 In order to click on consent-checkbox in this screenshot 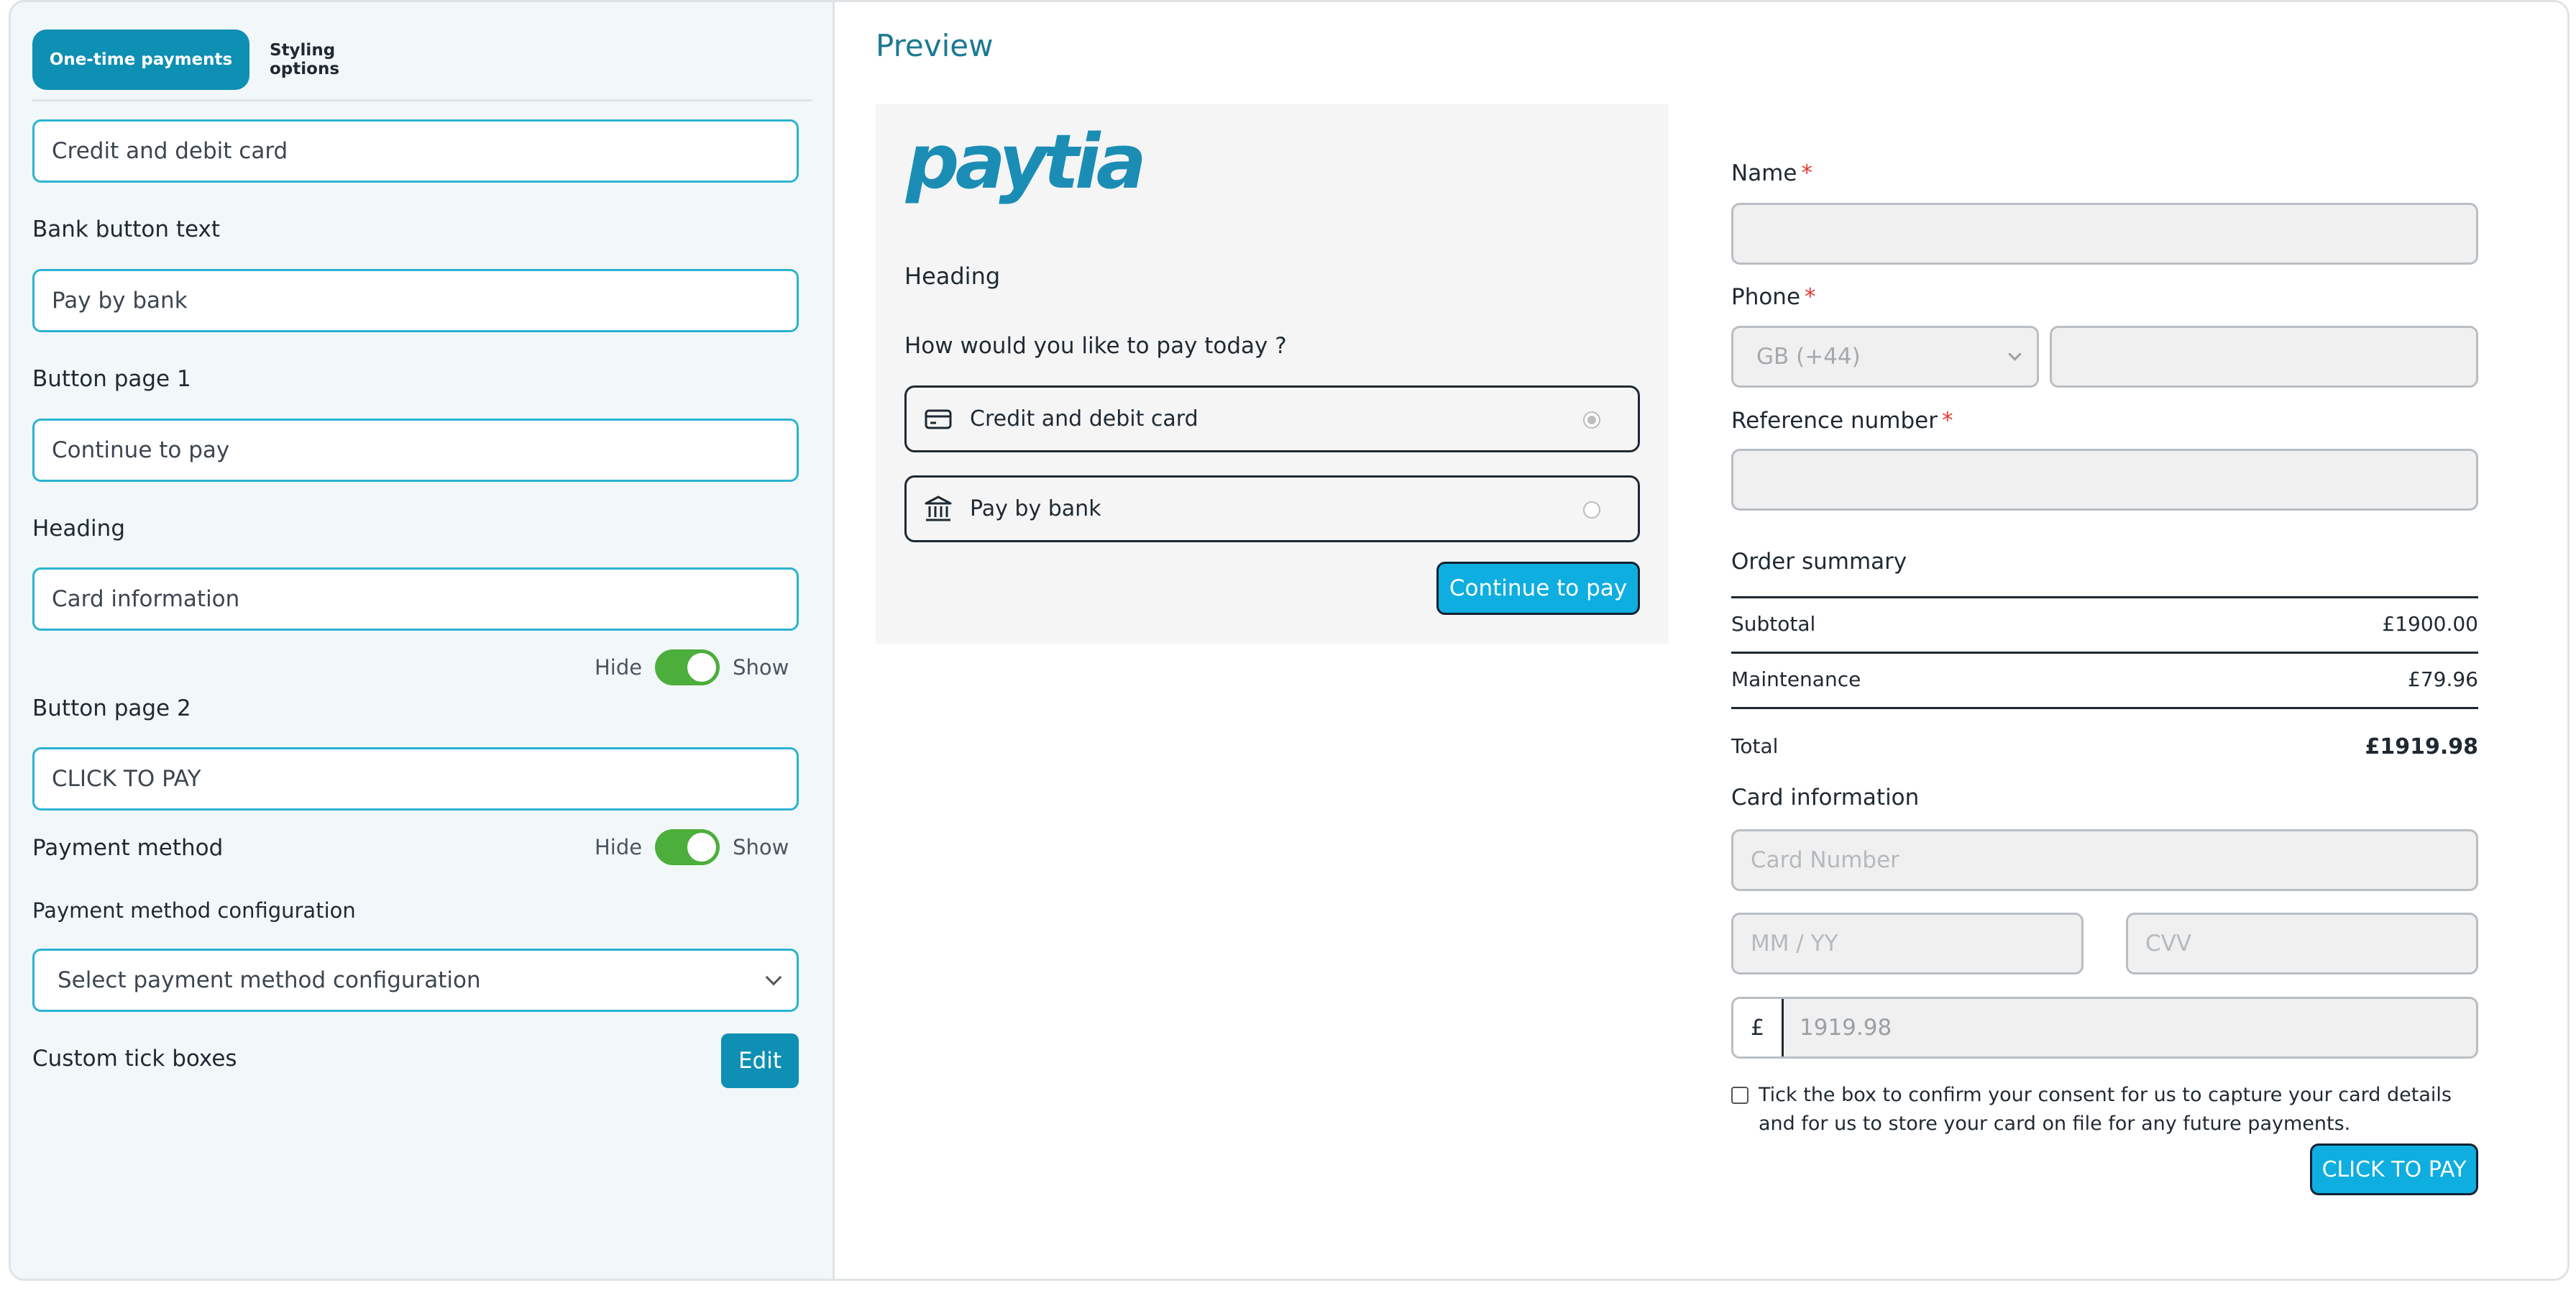, I will do `click(1739, 1095)`.